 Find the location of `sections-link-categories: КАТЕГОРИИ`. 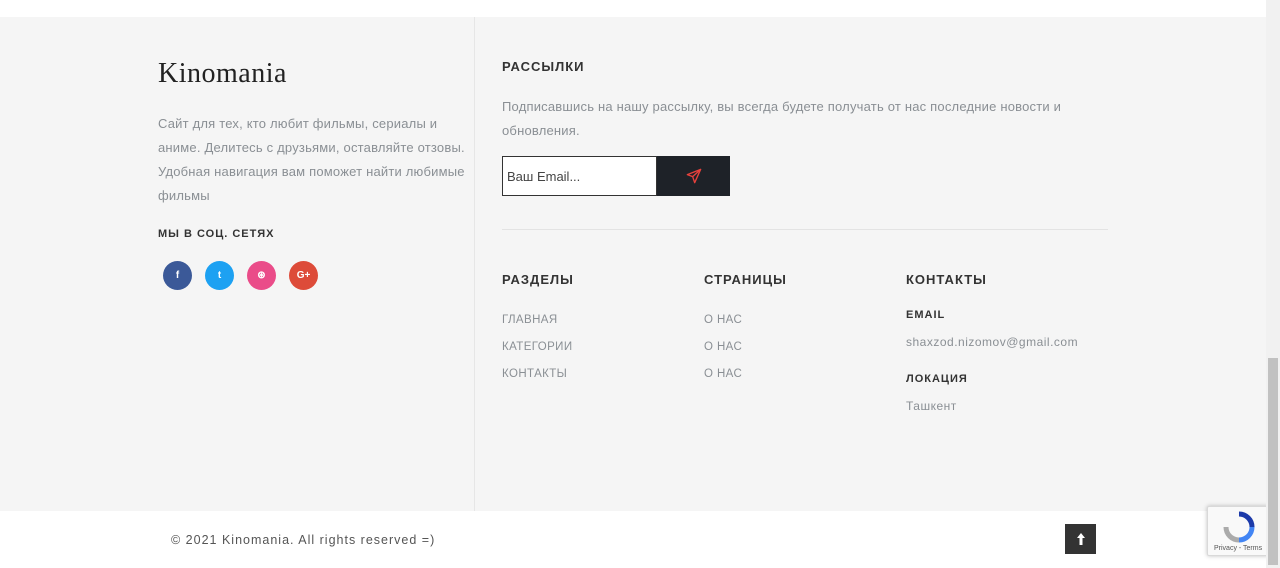

sections-link-categories: КАТЕГОРИИ is located at coordinates (537, 347).